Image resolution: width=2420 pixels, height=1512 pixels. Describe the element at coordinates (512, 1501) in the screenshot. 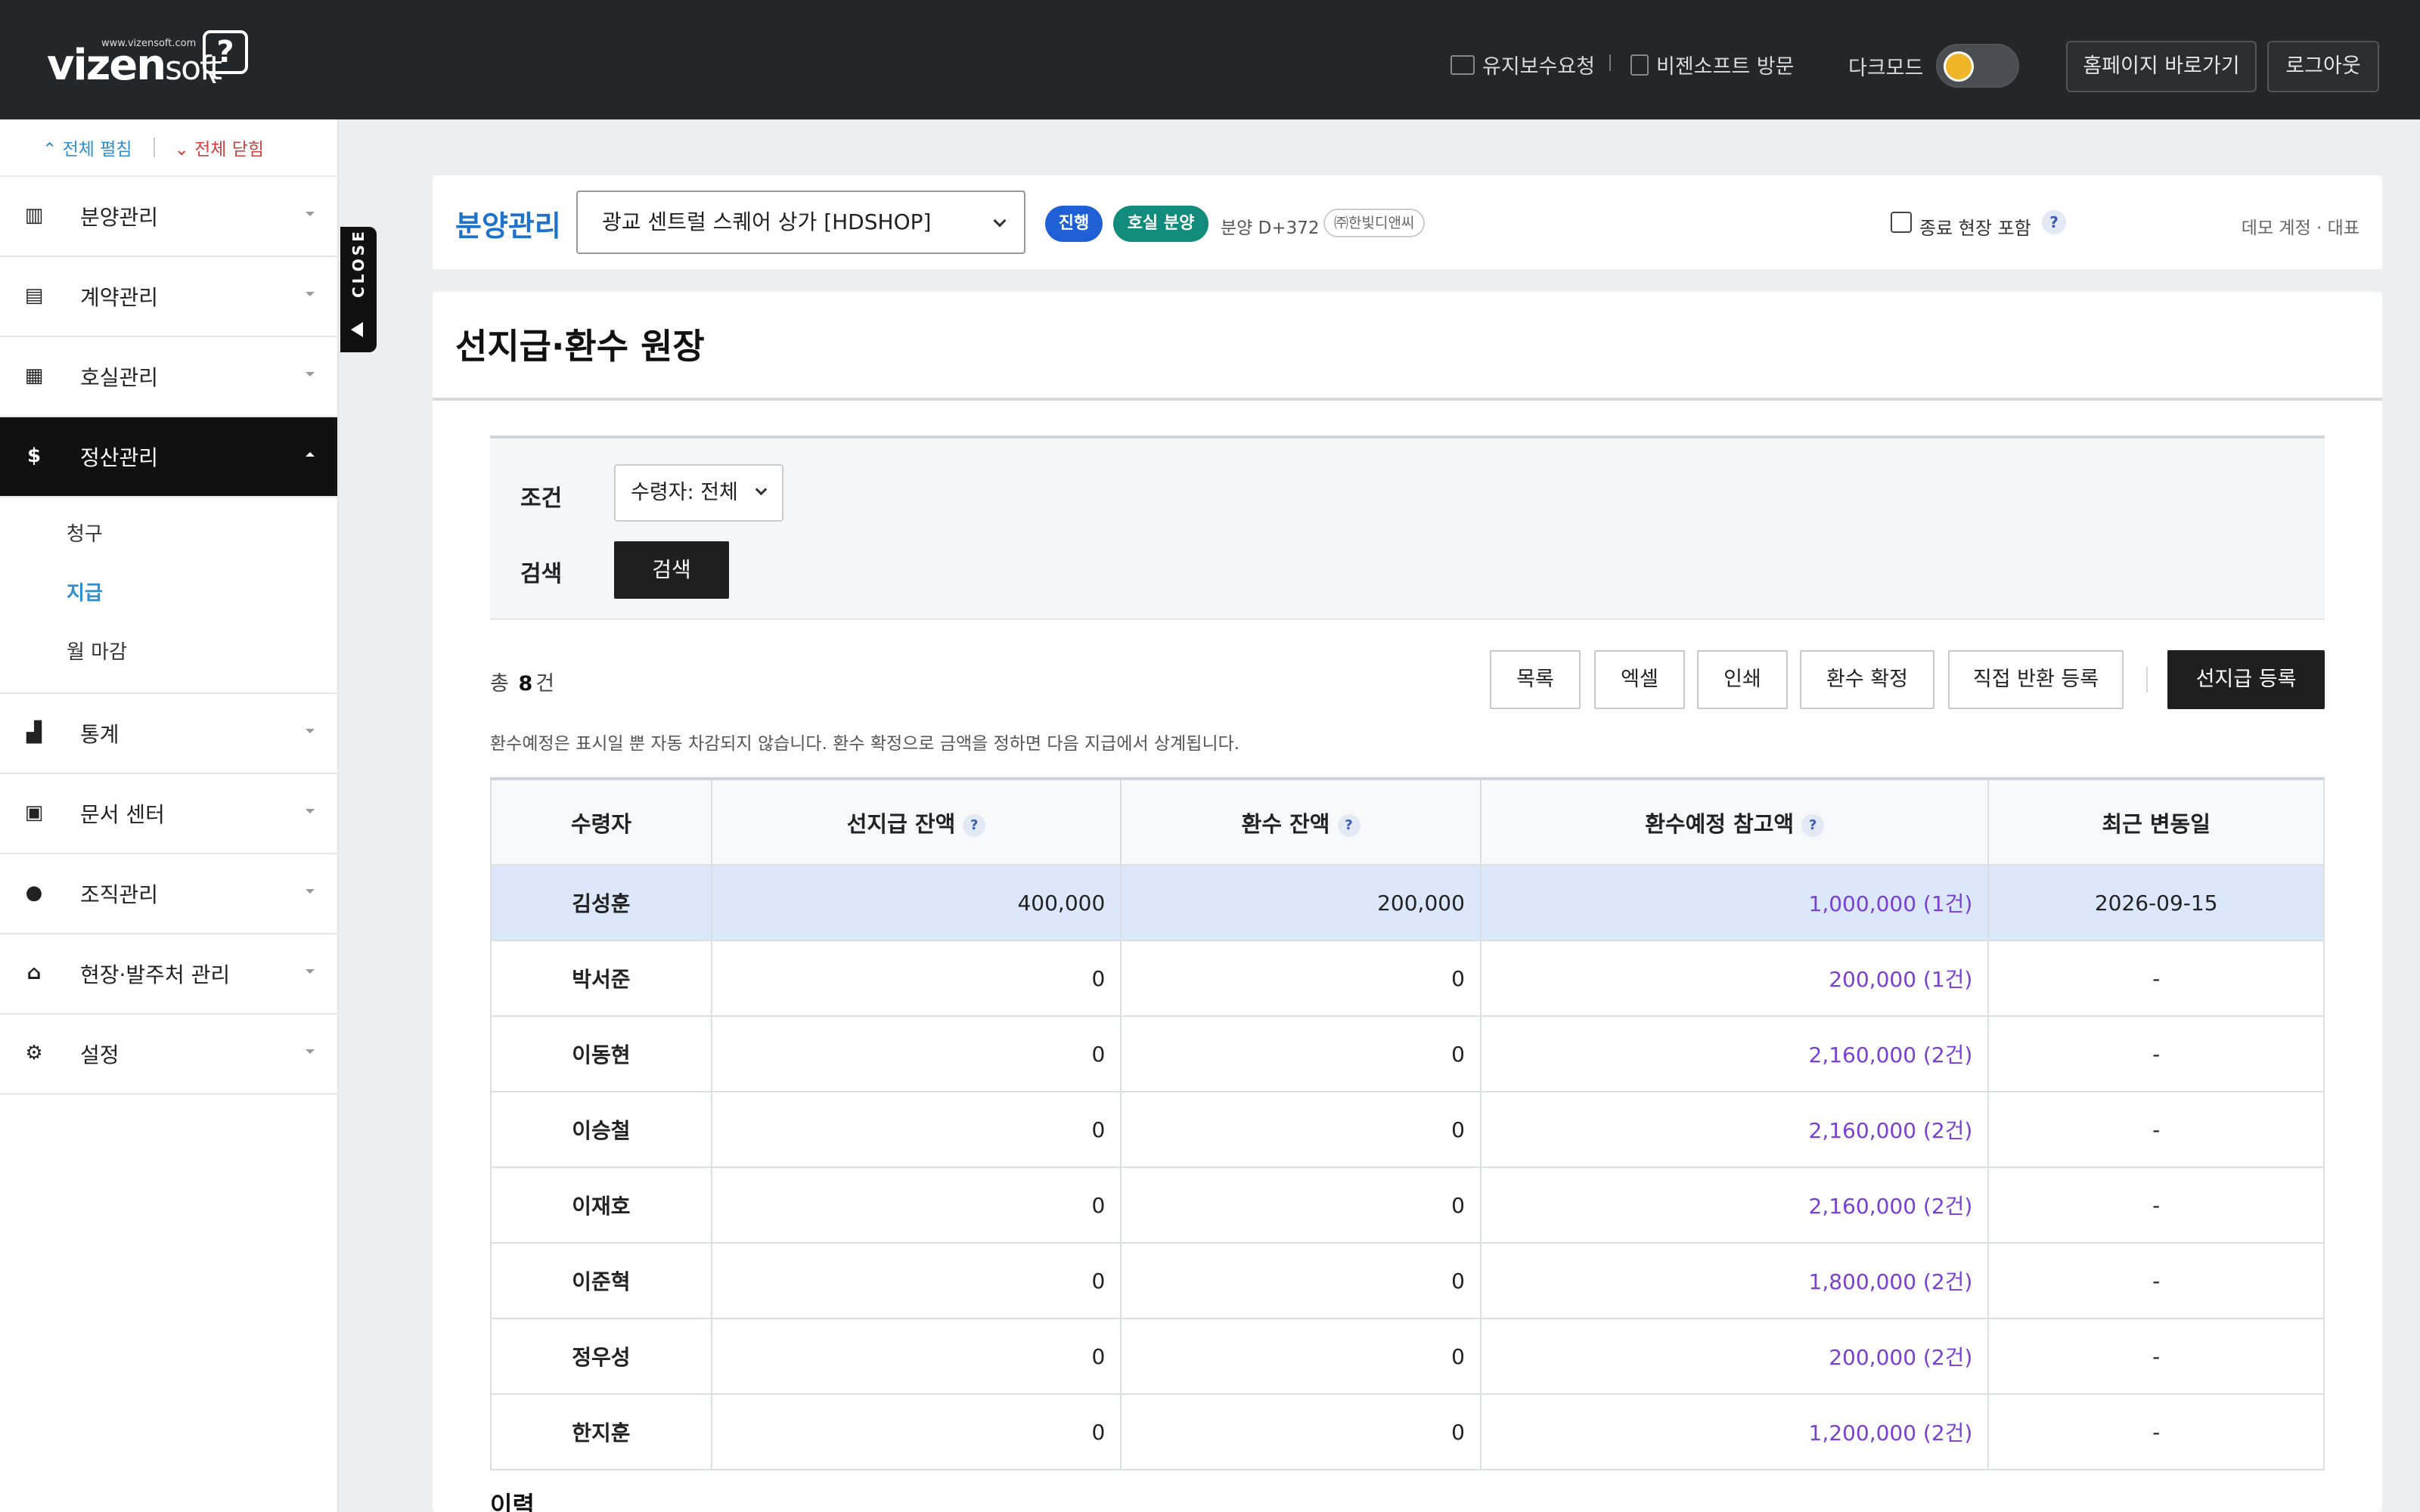

I see `history-section-title: 이력` at that location.